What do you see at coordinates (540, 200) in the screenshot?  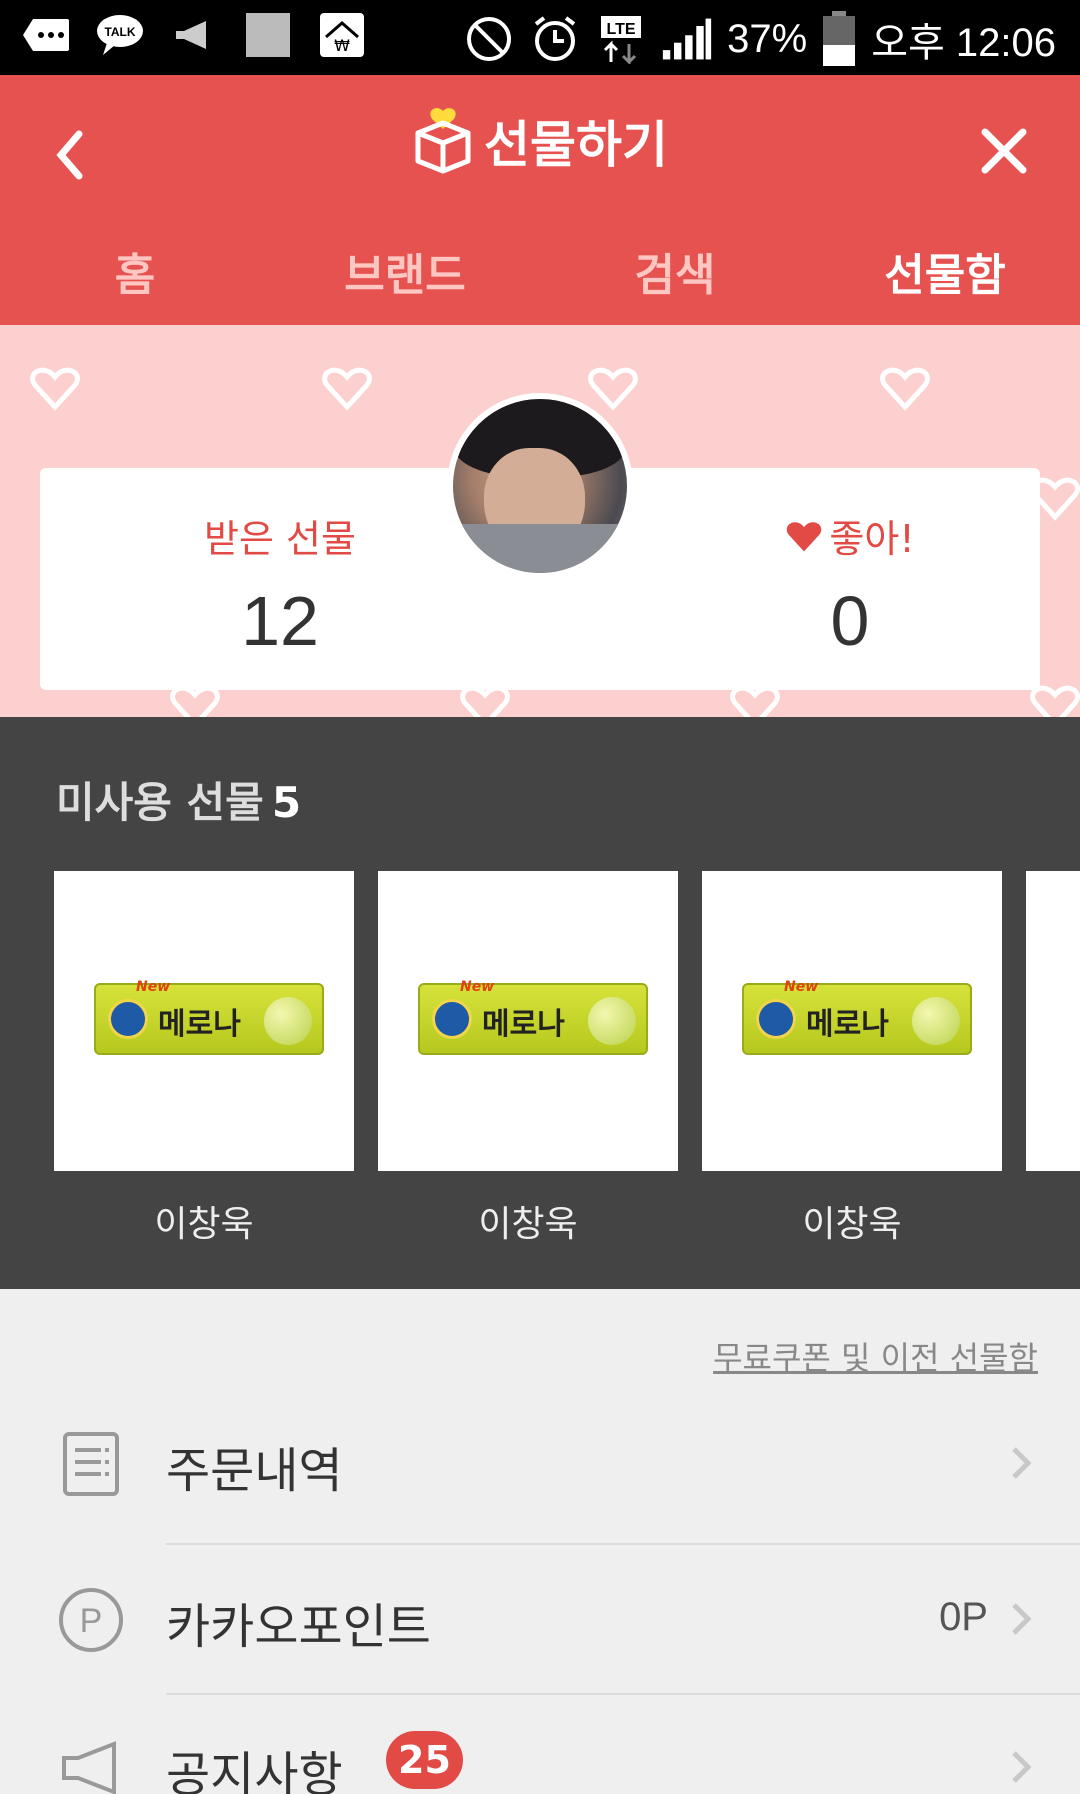 I see `app-header: 선물하기 홈 브랜드 검색 선물함` at bounding box center [540, 200].